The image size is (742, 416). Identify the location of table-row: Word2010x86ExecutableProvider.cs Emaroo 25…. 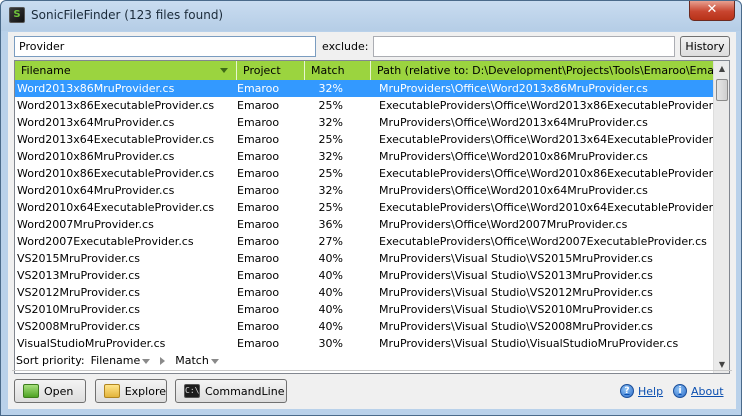
(364, 173).